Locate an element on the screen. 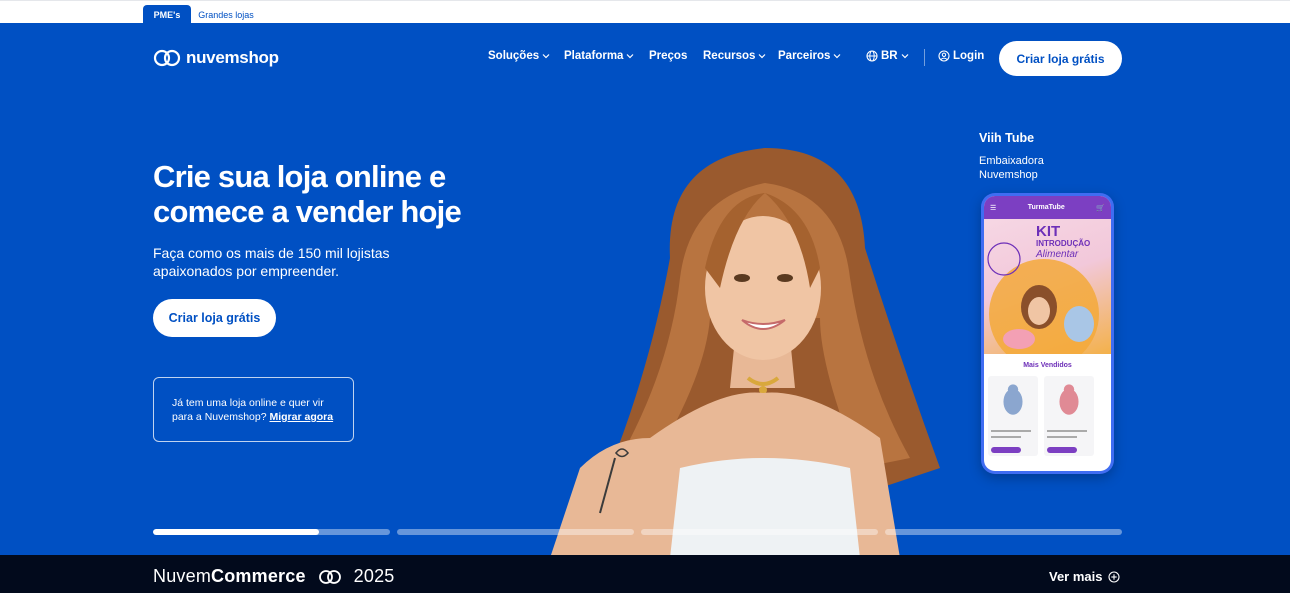 The width and height of the screenshot is (1290, 593). phone-section-title: Mais Vendidos is located at coordinates (1047, 365).